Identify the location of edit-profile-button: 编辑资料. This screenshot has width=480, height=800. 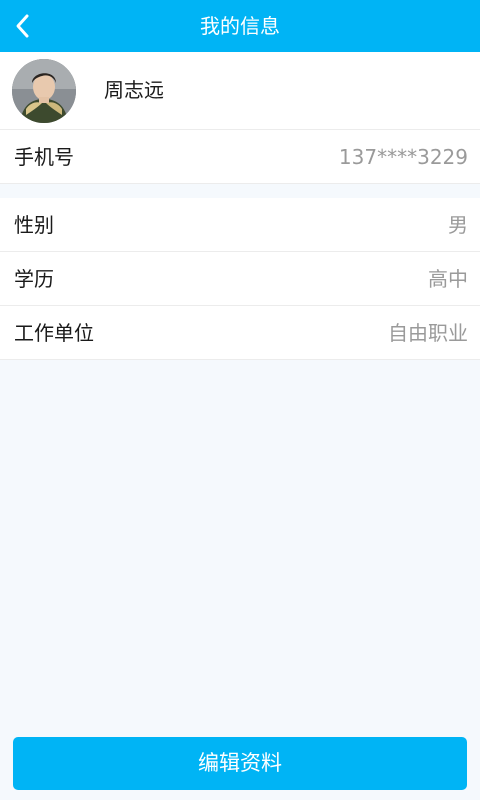
(240, 763).